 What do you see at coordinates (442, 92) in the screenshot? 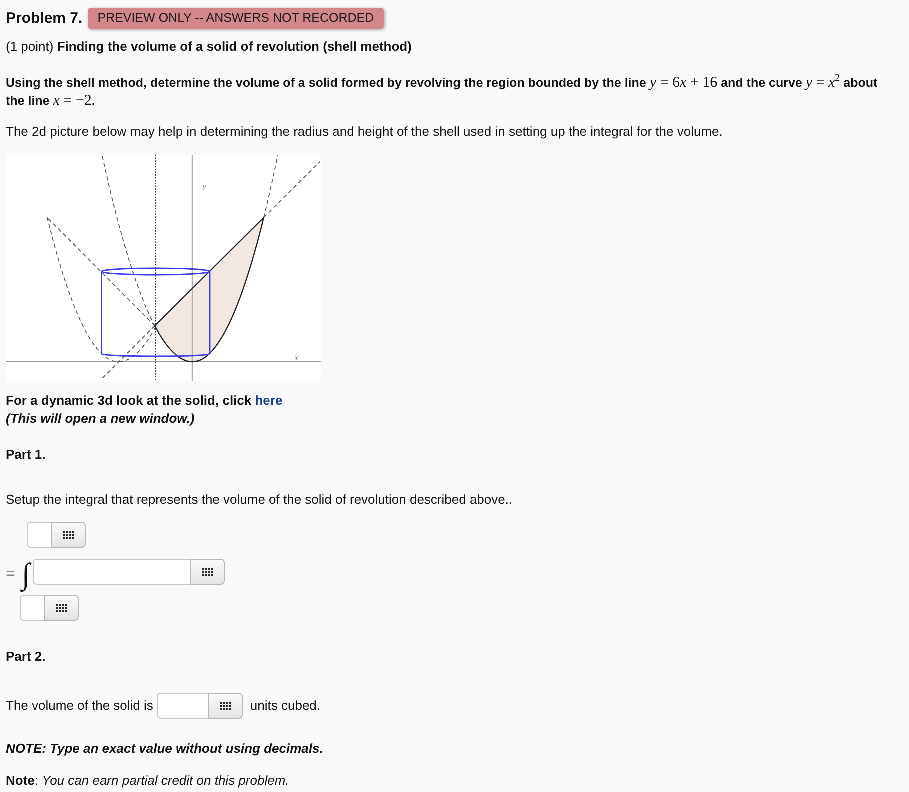
I see `problem-statement: Using the shell method, determine the volume of a solid formed by revolving the region bounded by the line y = 6x + 16 and the curve y = x$^{2}$ about the line x = −2.` at bounding box center [442, 92].